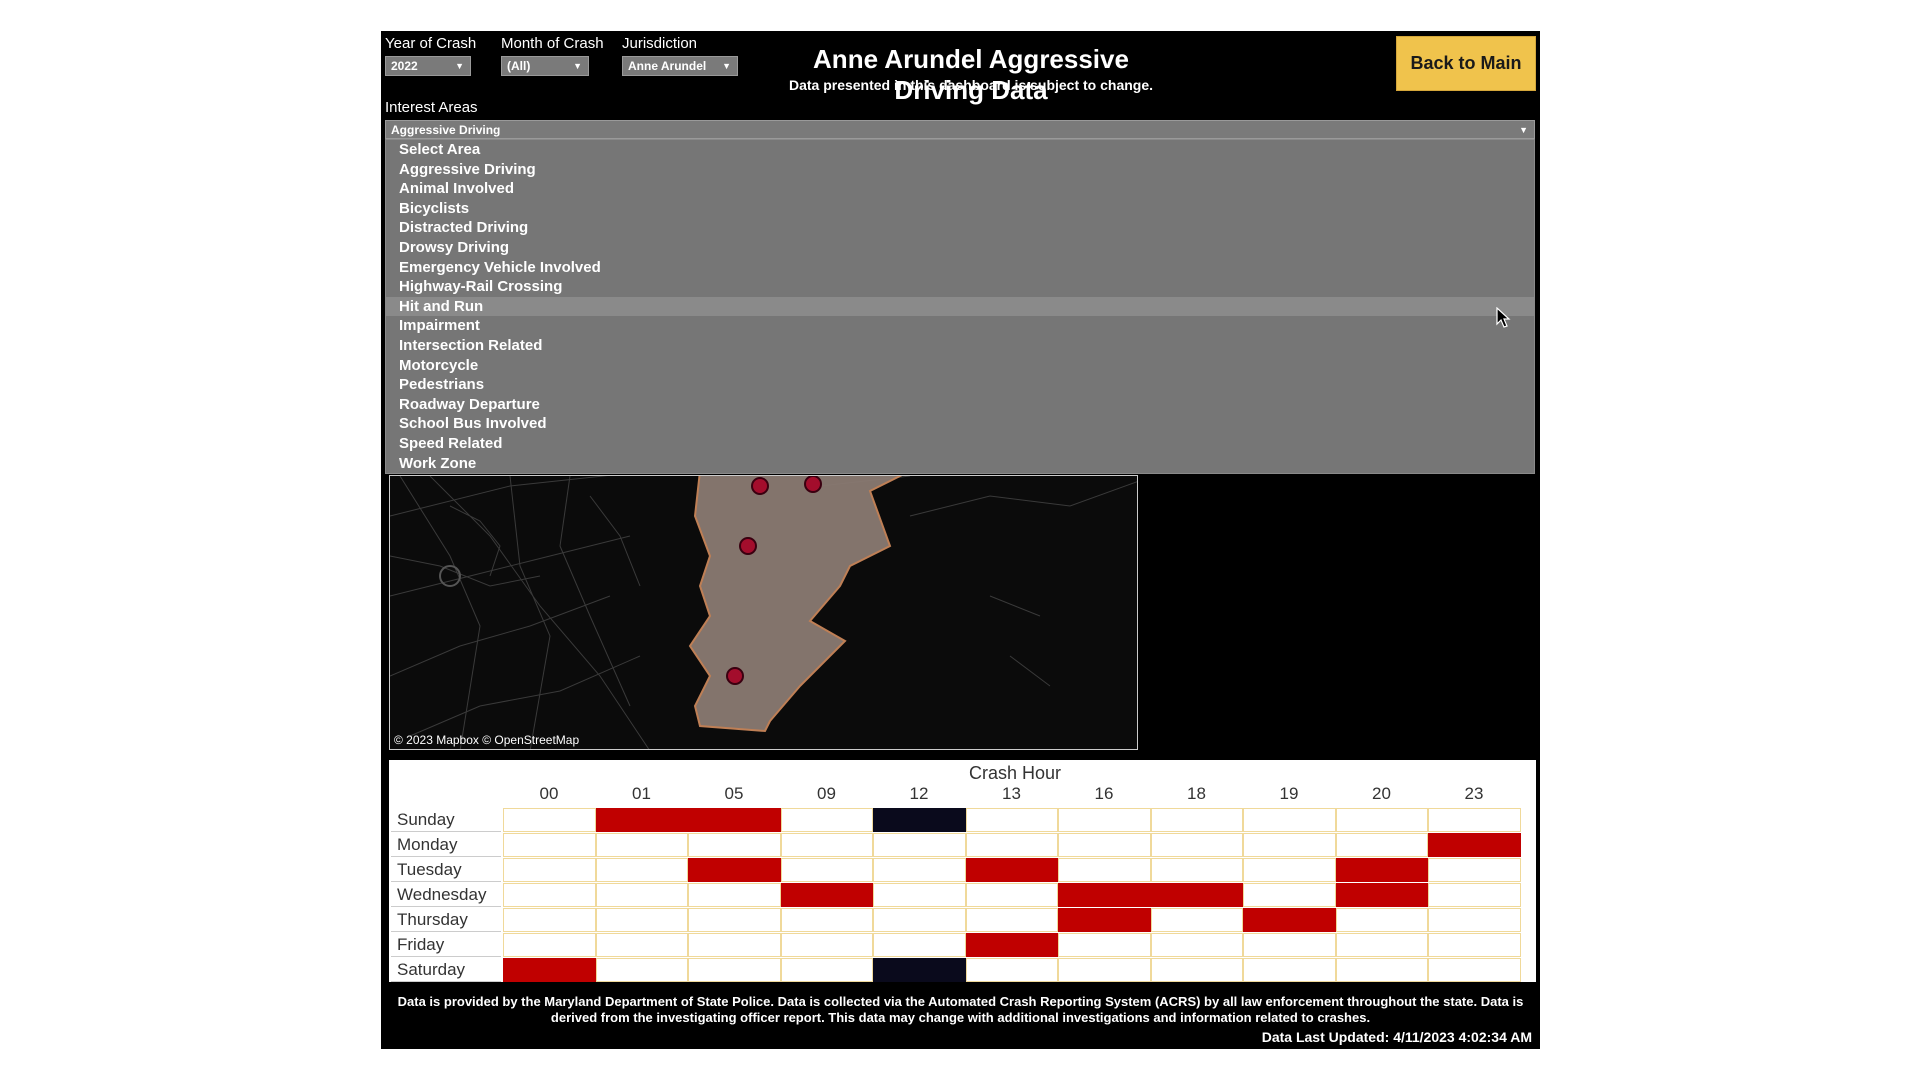  Describe the element at coordinates (960, 346) in the screenshot. I see `dropdown-option: Intersection Related` at that location.